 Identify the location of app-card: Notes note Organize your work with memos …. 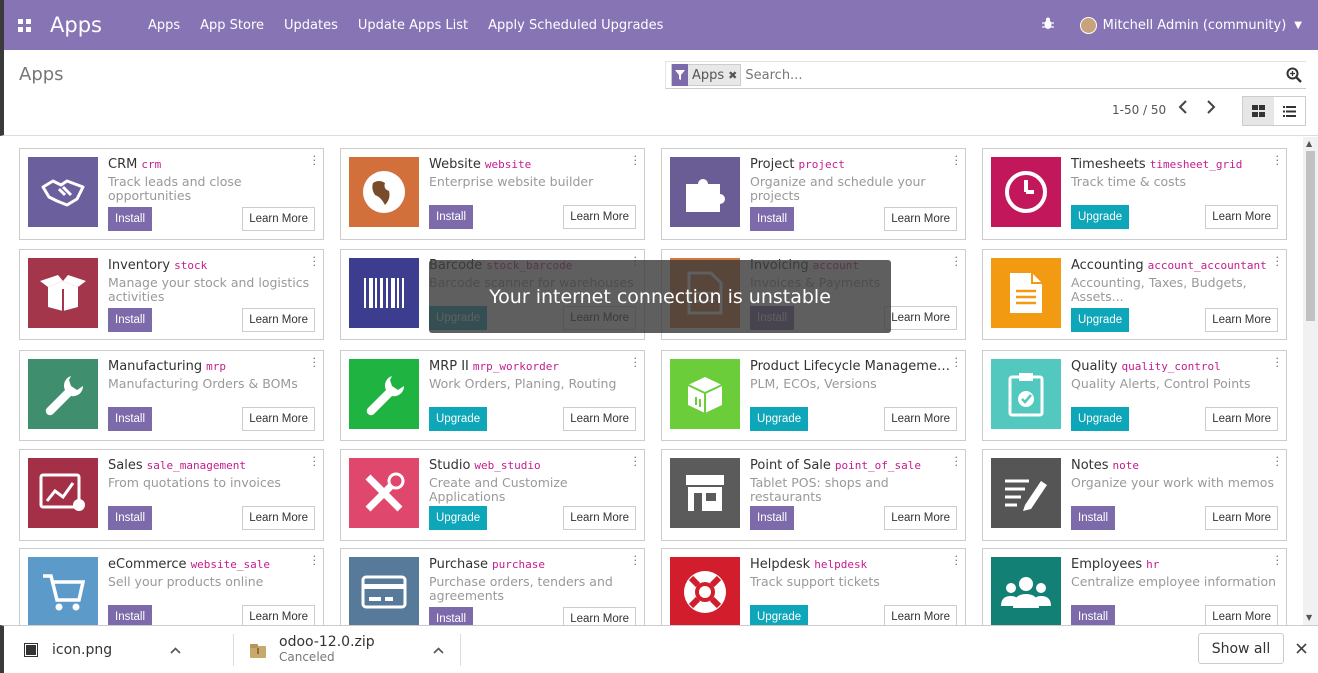
(1134, 495).